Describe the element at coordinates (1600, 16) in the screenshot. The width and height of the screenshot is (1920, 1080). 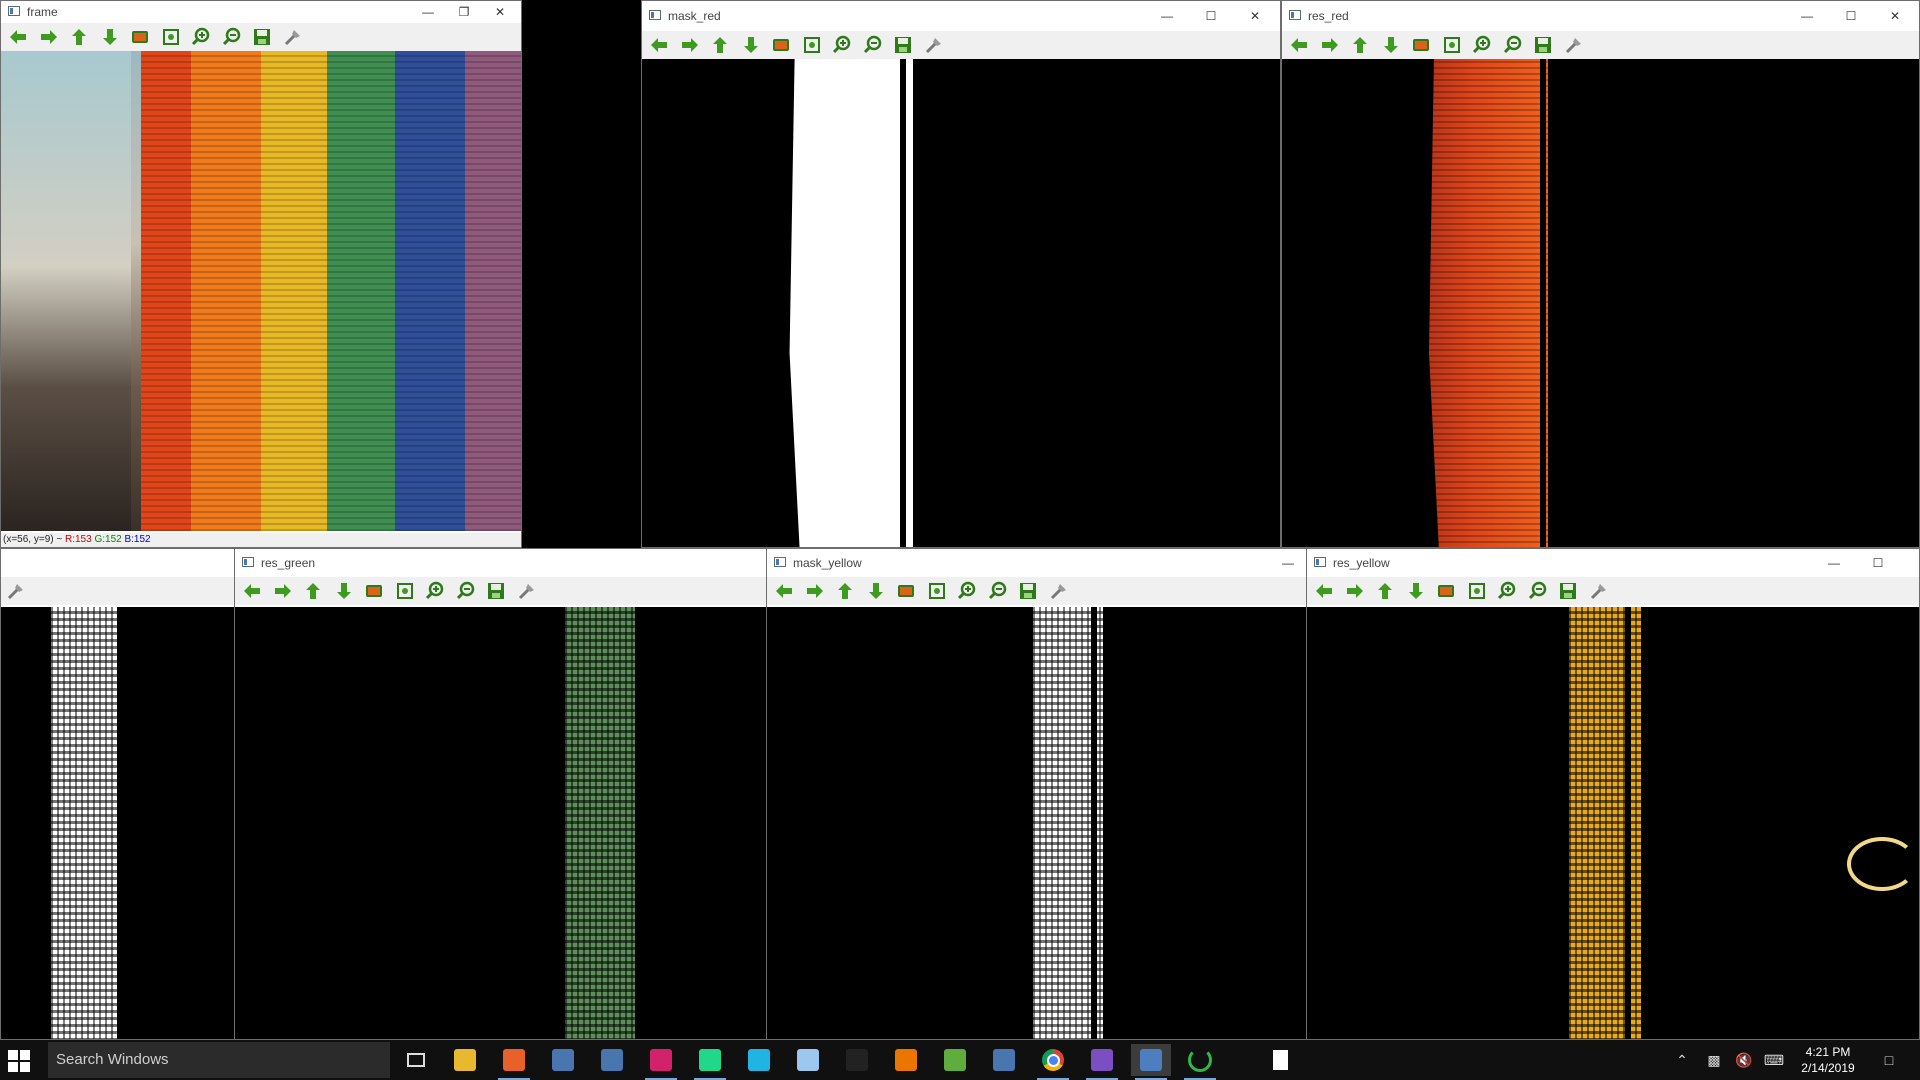
I see `title-bar: res_red — ☐ ✕` at that location.